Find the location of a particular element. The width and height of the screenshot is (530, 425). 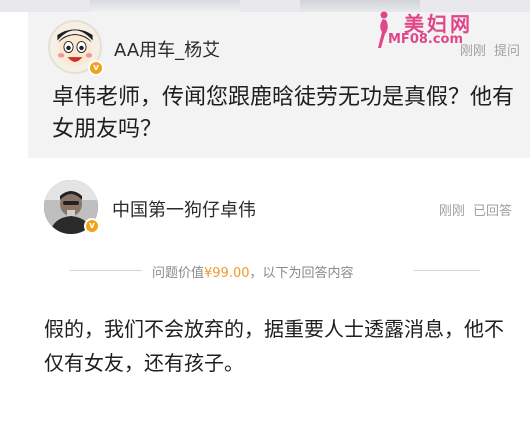

price-value: ¥99.00 is located at coordinates (227, 273).